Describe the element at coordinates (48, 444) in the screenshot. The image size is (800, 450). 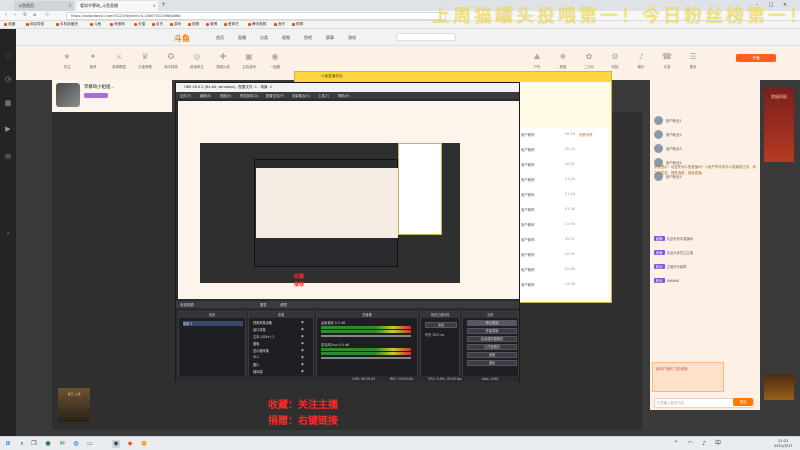
I see `app-icon: ●` at that location.